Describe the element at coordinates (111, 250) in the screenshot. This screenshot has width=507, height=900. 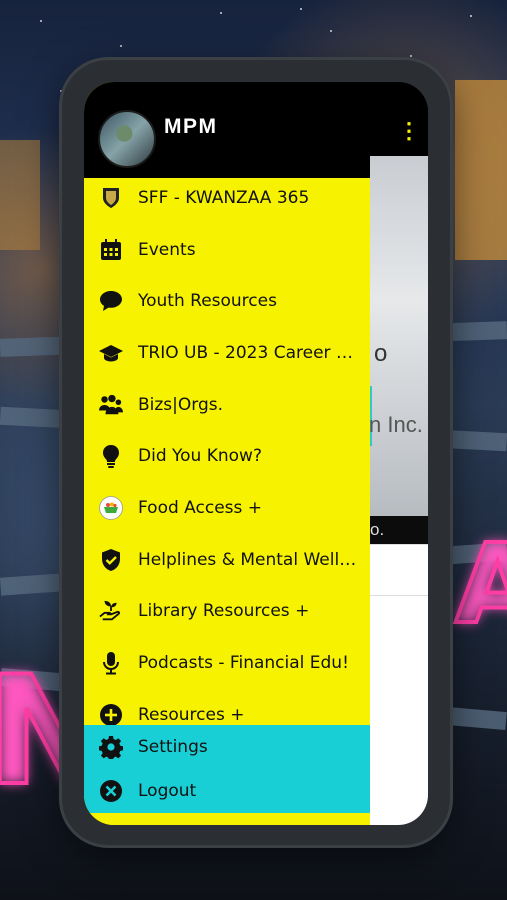
I see `calendar-icon` at that location.